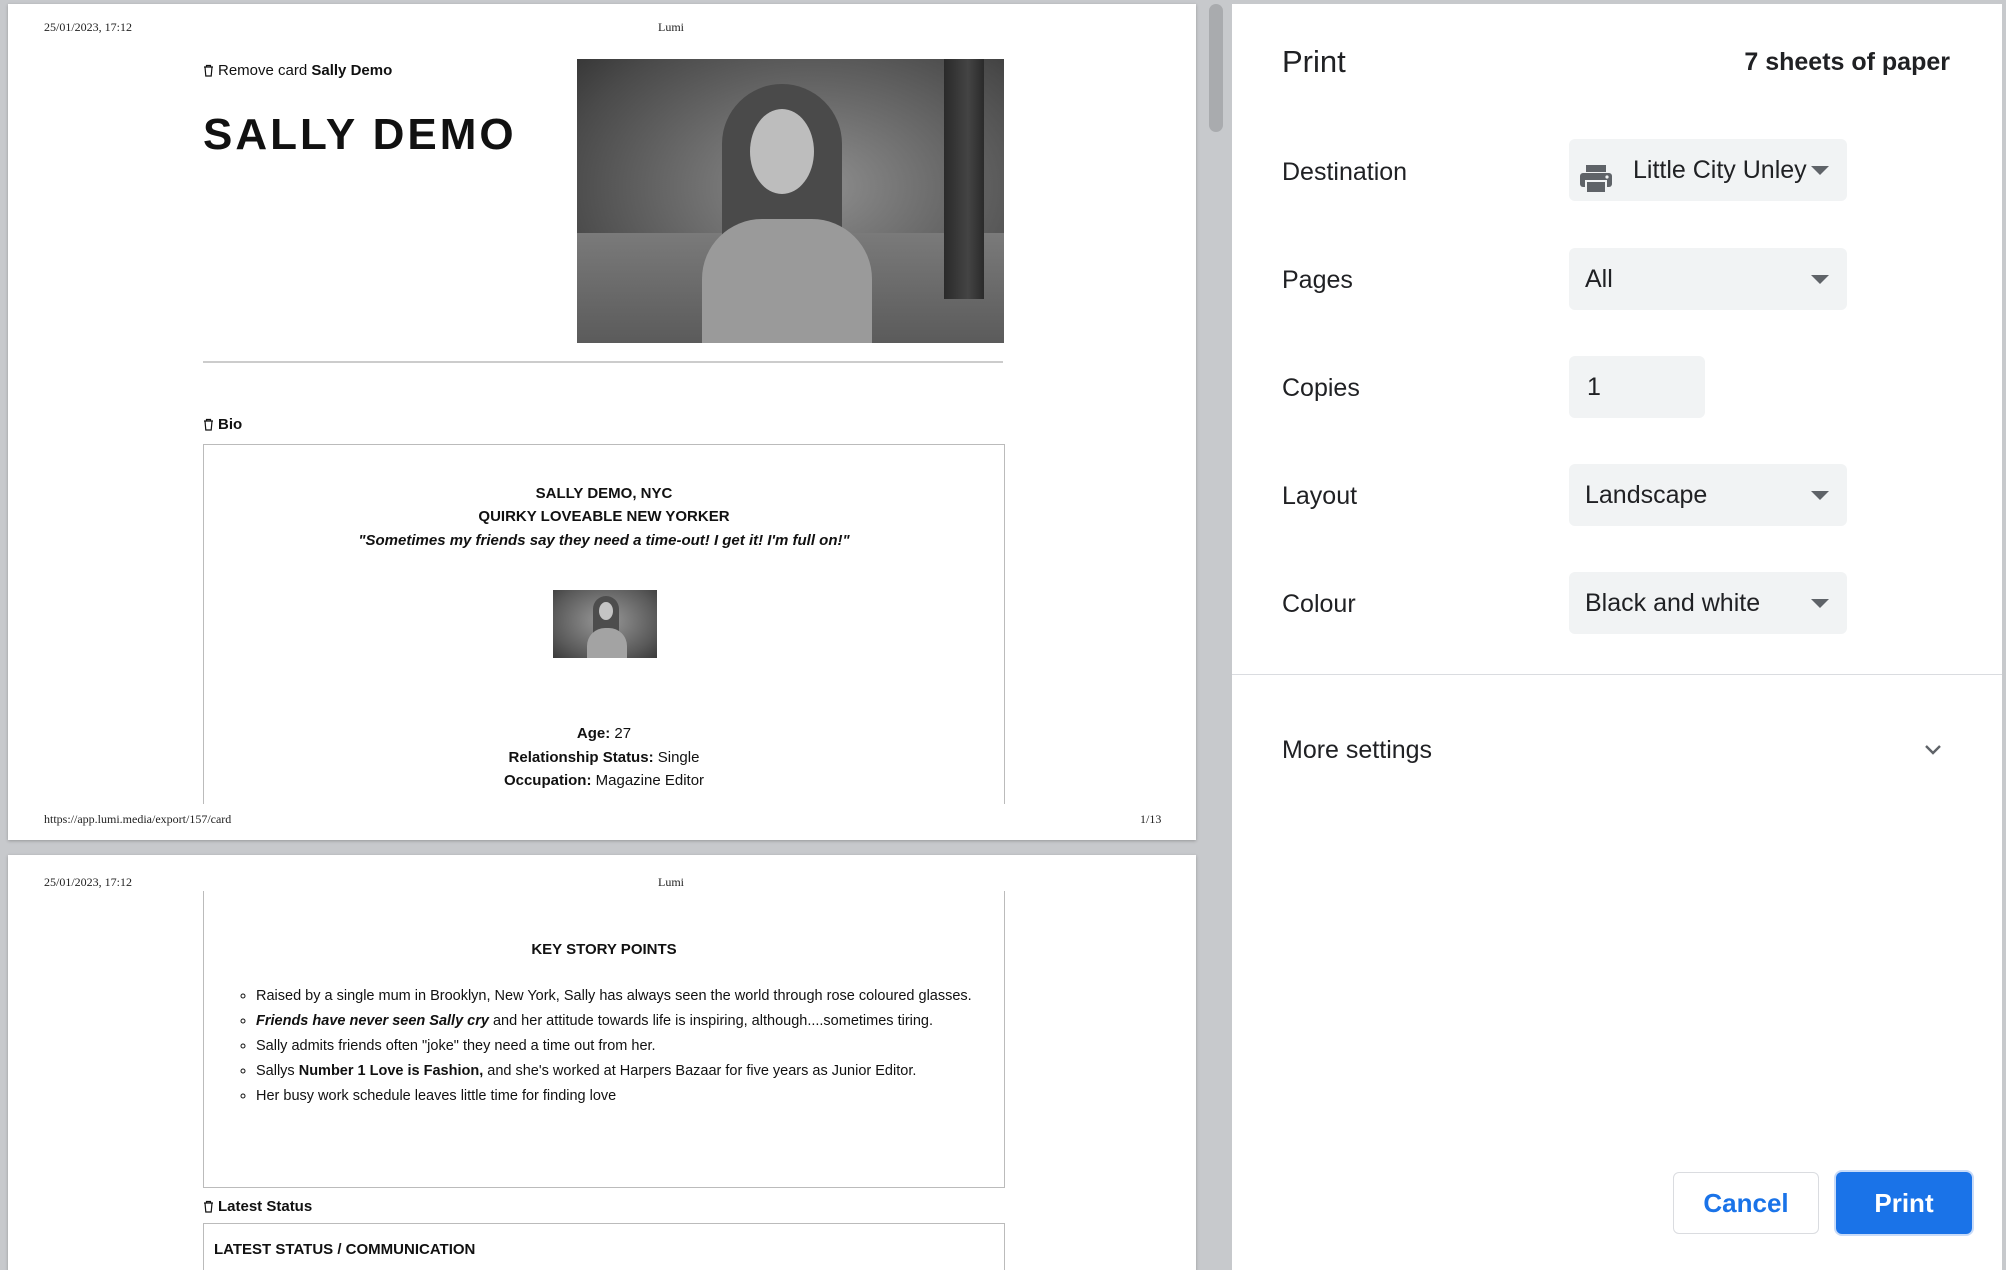 This screenshot has width=2006, height=1270. What do you see at coordinates (1357, 750) in the screenshot?
I see `more-settings-toggle: More settings` at bounding box center [1357, 750].